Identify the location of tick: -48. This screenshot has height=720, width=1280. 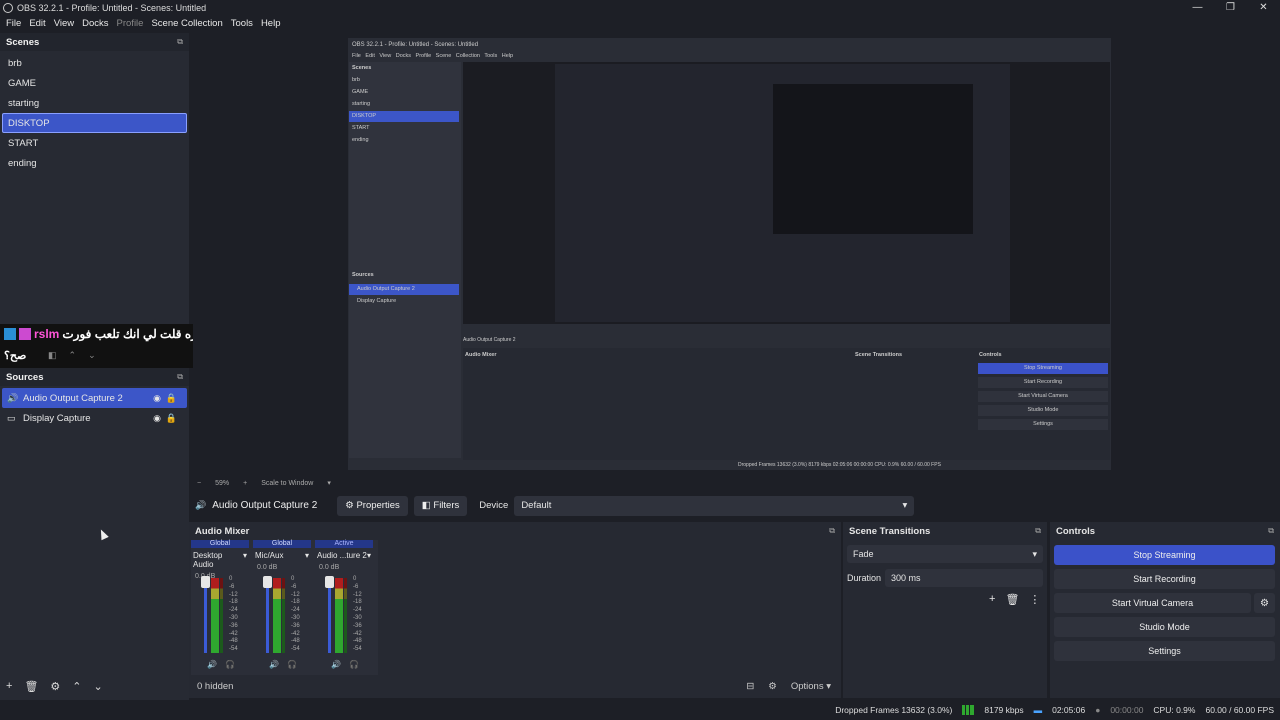
(357, 641).